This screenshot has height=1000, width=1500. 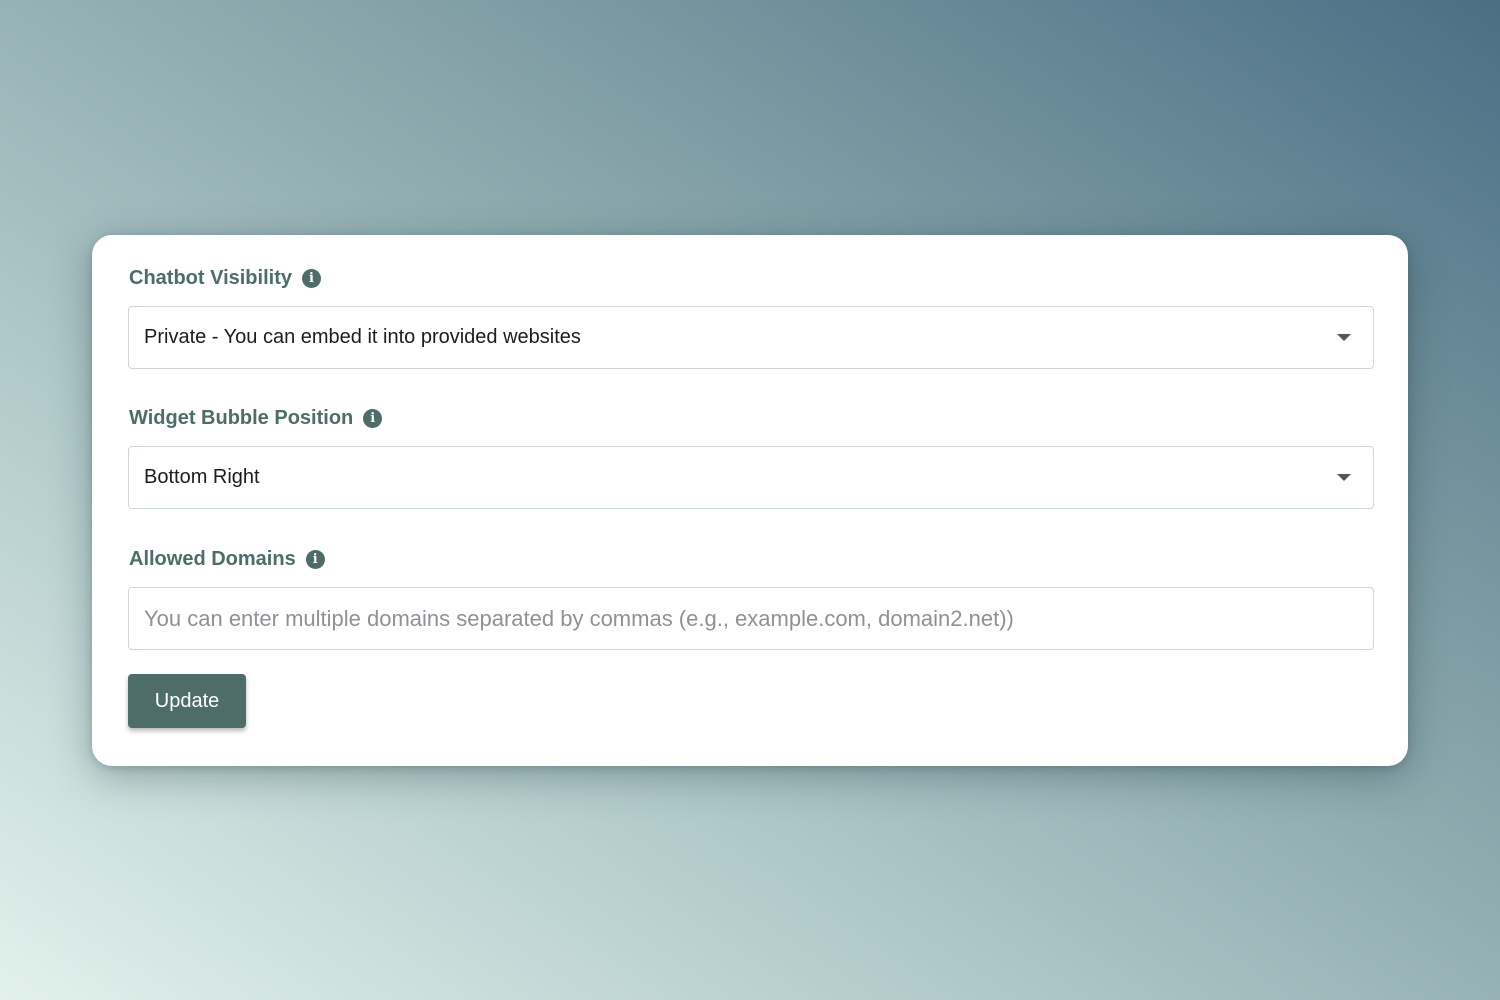 I want to click on allowed-domains-field, so click(x=751, y=618).